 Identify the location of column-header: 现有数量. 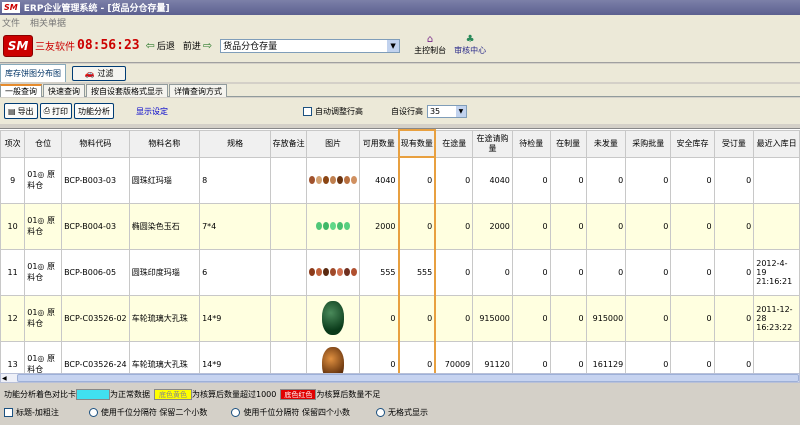
(417, 143).